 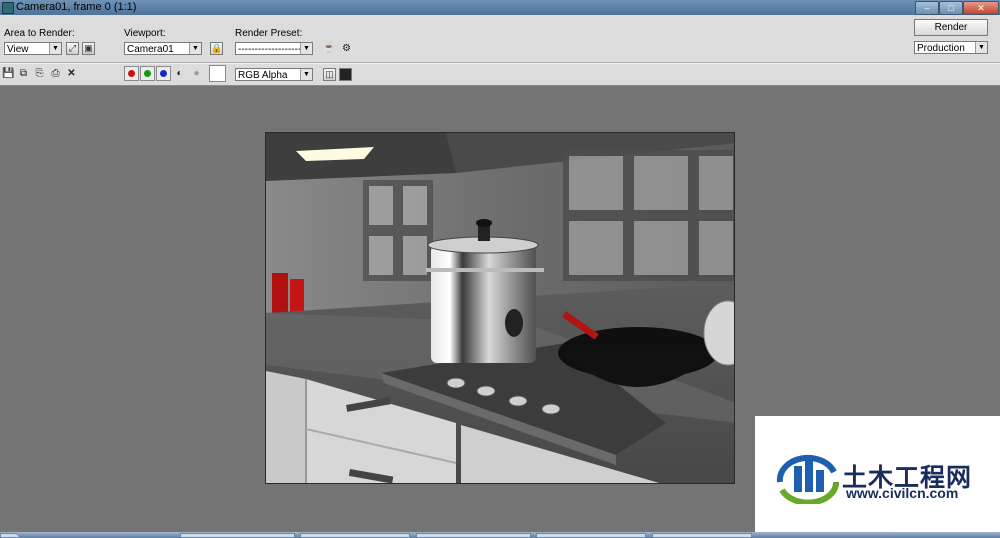 I want to click on green-channel-toggle, so click(x=147, y=73).